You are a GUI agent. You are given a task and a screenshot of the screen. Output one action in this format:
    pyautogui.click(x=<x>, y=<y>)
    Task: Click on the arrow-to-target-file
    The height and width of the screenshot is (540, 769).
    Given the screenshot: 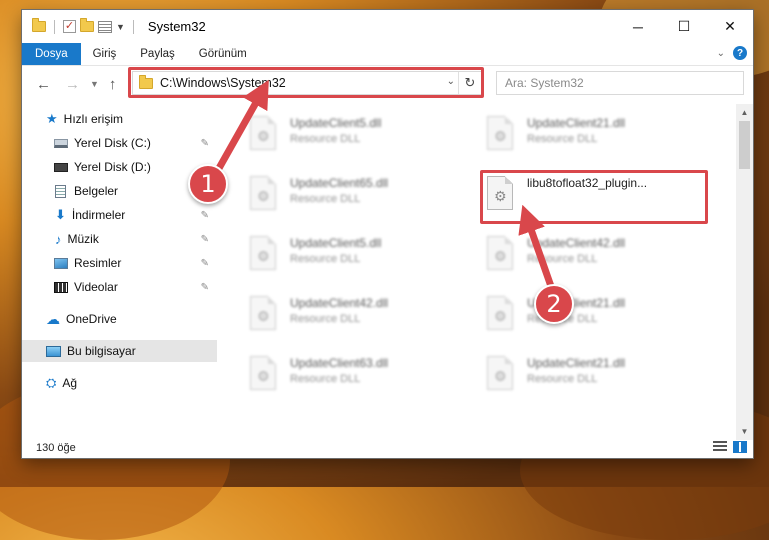 What is the action you would take?
    pyautogui.click(x=537, y=250)
    